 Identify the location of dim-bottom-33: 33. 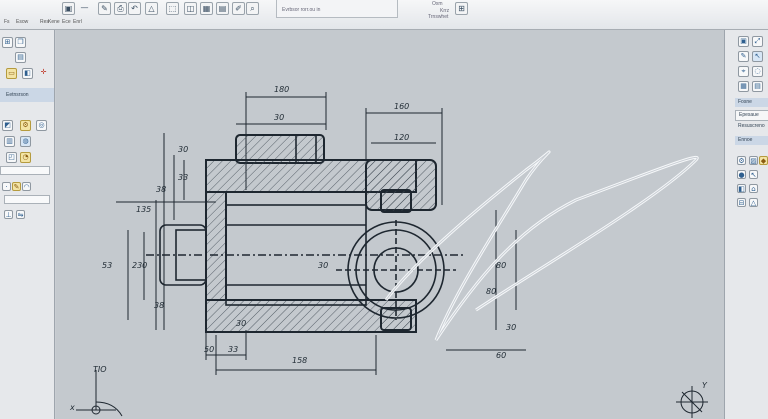
(233, 349).